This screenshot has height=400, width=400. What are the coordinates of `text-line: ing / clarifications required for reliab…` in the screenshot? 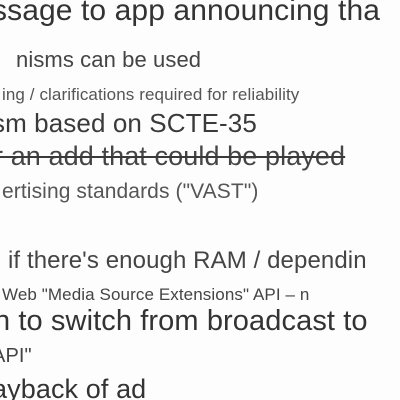 It's located at (151, 94).